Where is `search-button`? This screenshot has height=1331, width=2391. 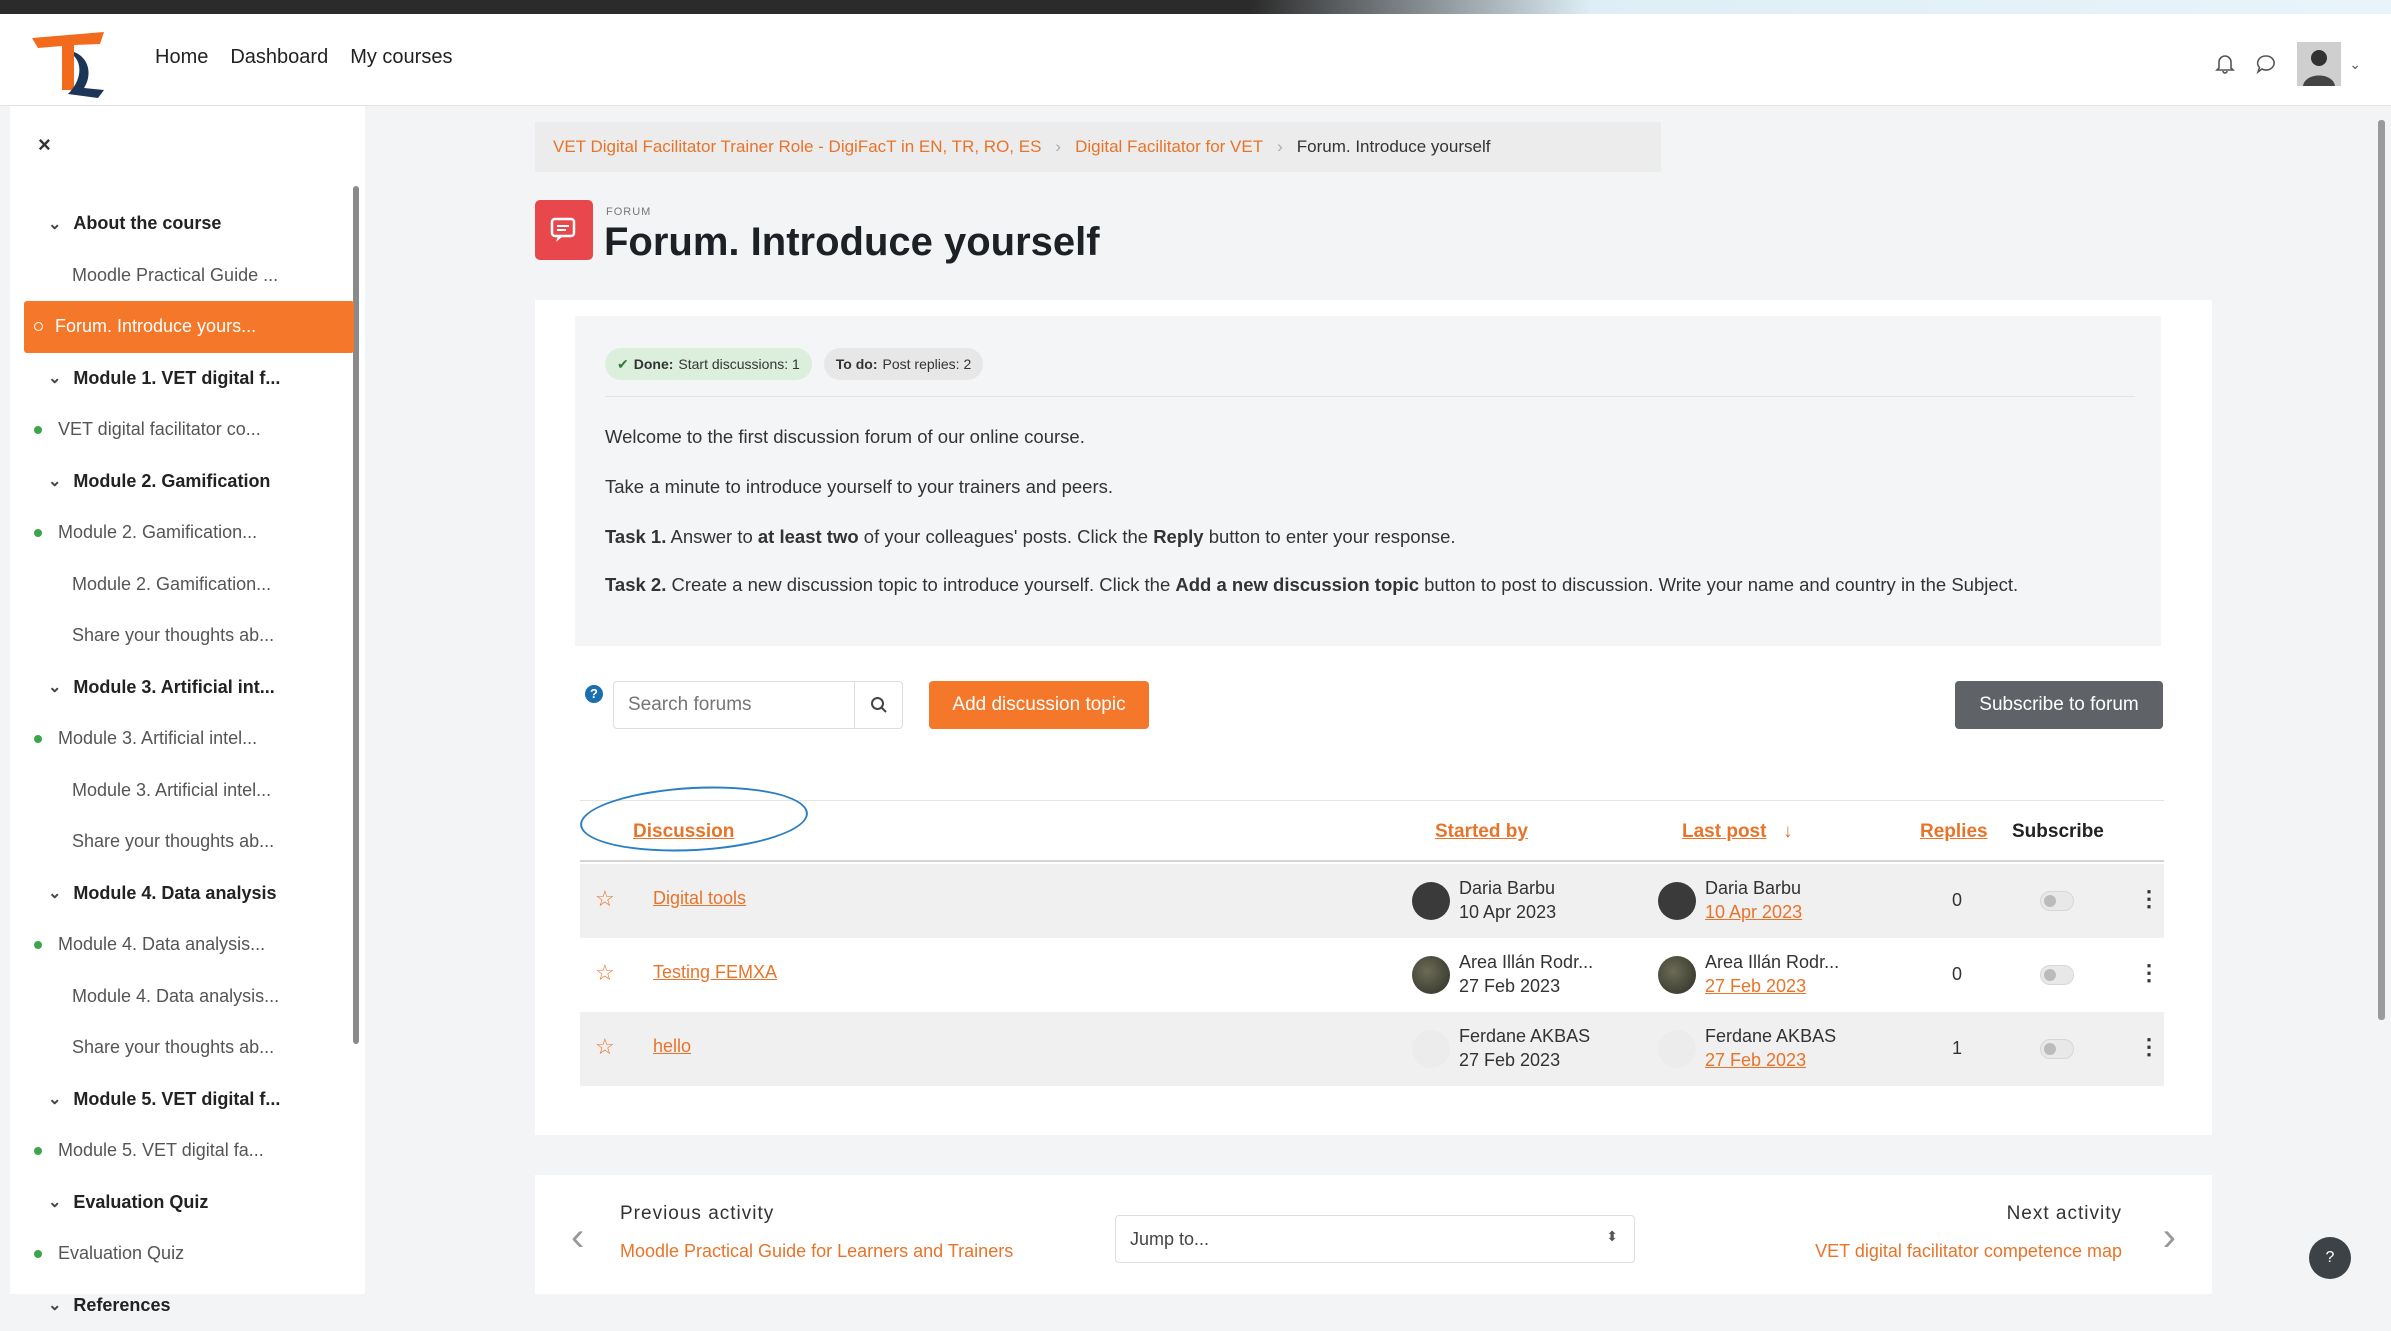 search-button is located at coordinates (878, 705).